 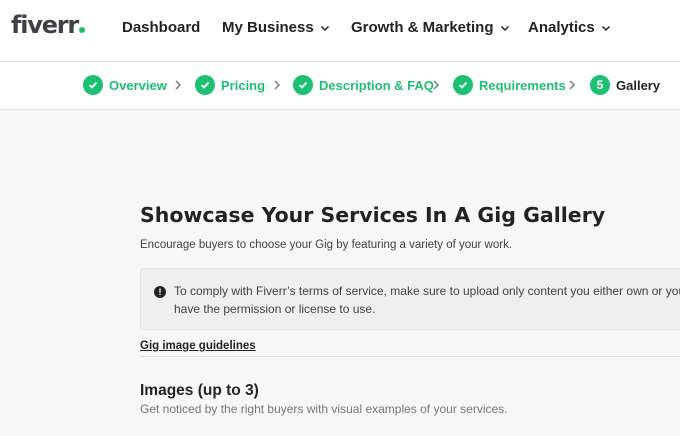 What do you see at coordinates (268, 27) in the screenshot?
I see `nav-my-business-label: My Business` at bounding box center [268, 27].